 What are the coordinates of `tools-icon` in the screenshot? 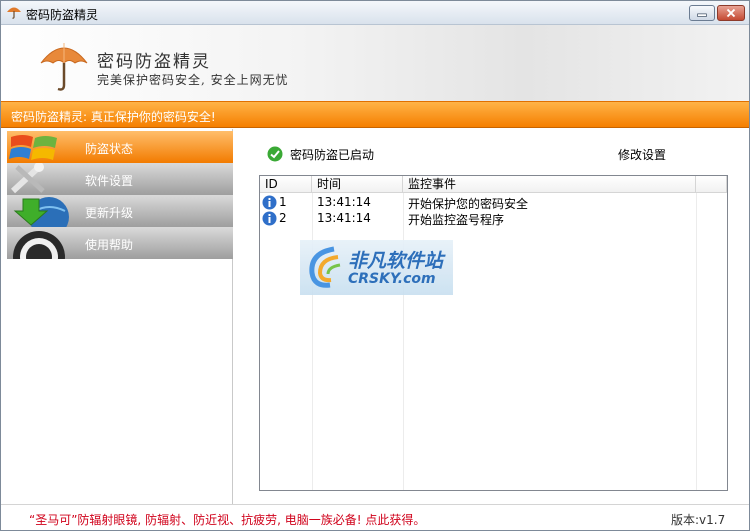 It's located at (27, 178).